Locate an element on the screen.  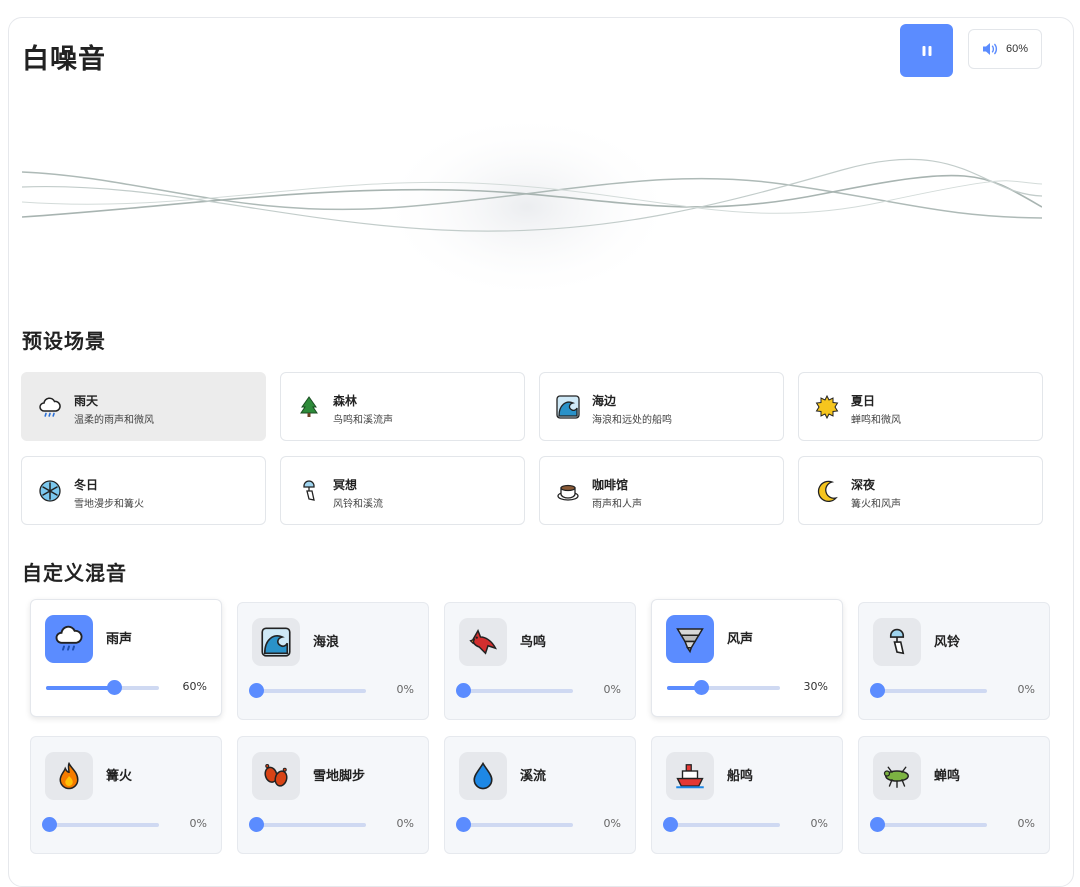
sound-name: 鸟鸣 is located at coordinates (533, 642).